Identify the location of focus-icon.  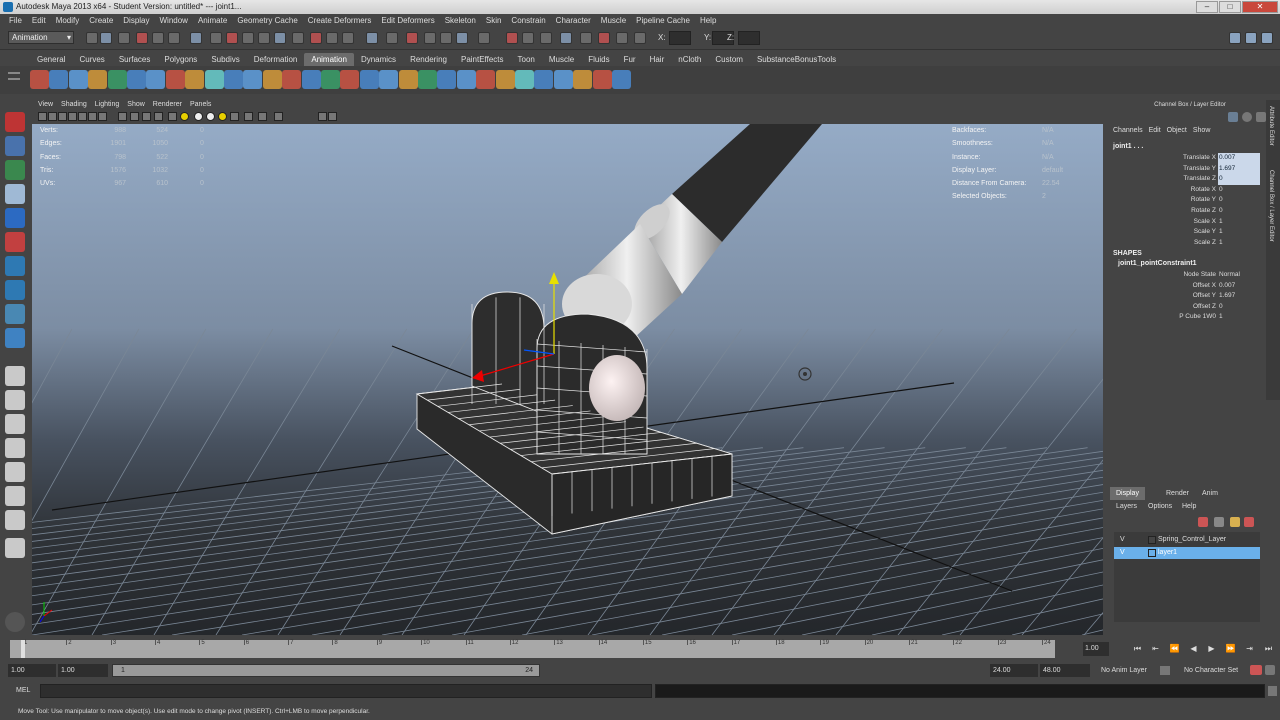
(15, 622).